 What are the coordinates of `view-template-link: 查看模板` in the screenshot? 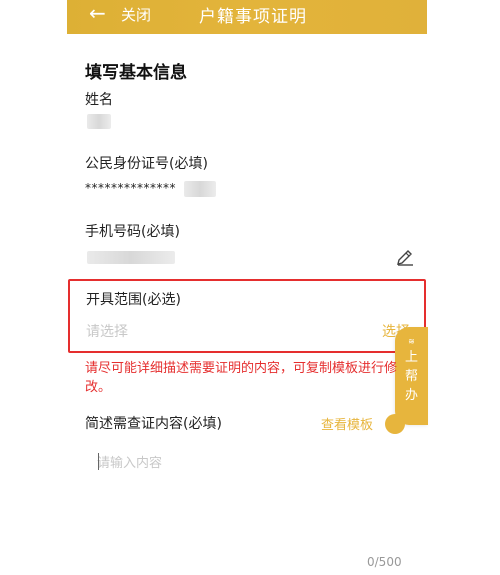 It's located at (347, 423).